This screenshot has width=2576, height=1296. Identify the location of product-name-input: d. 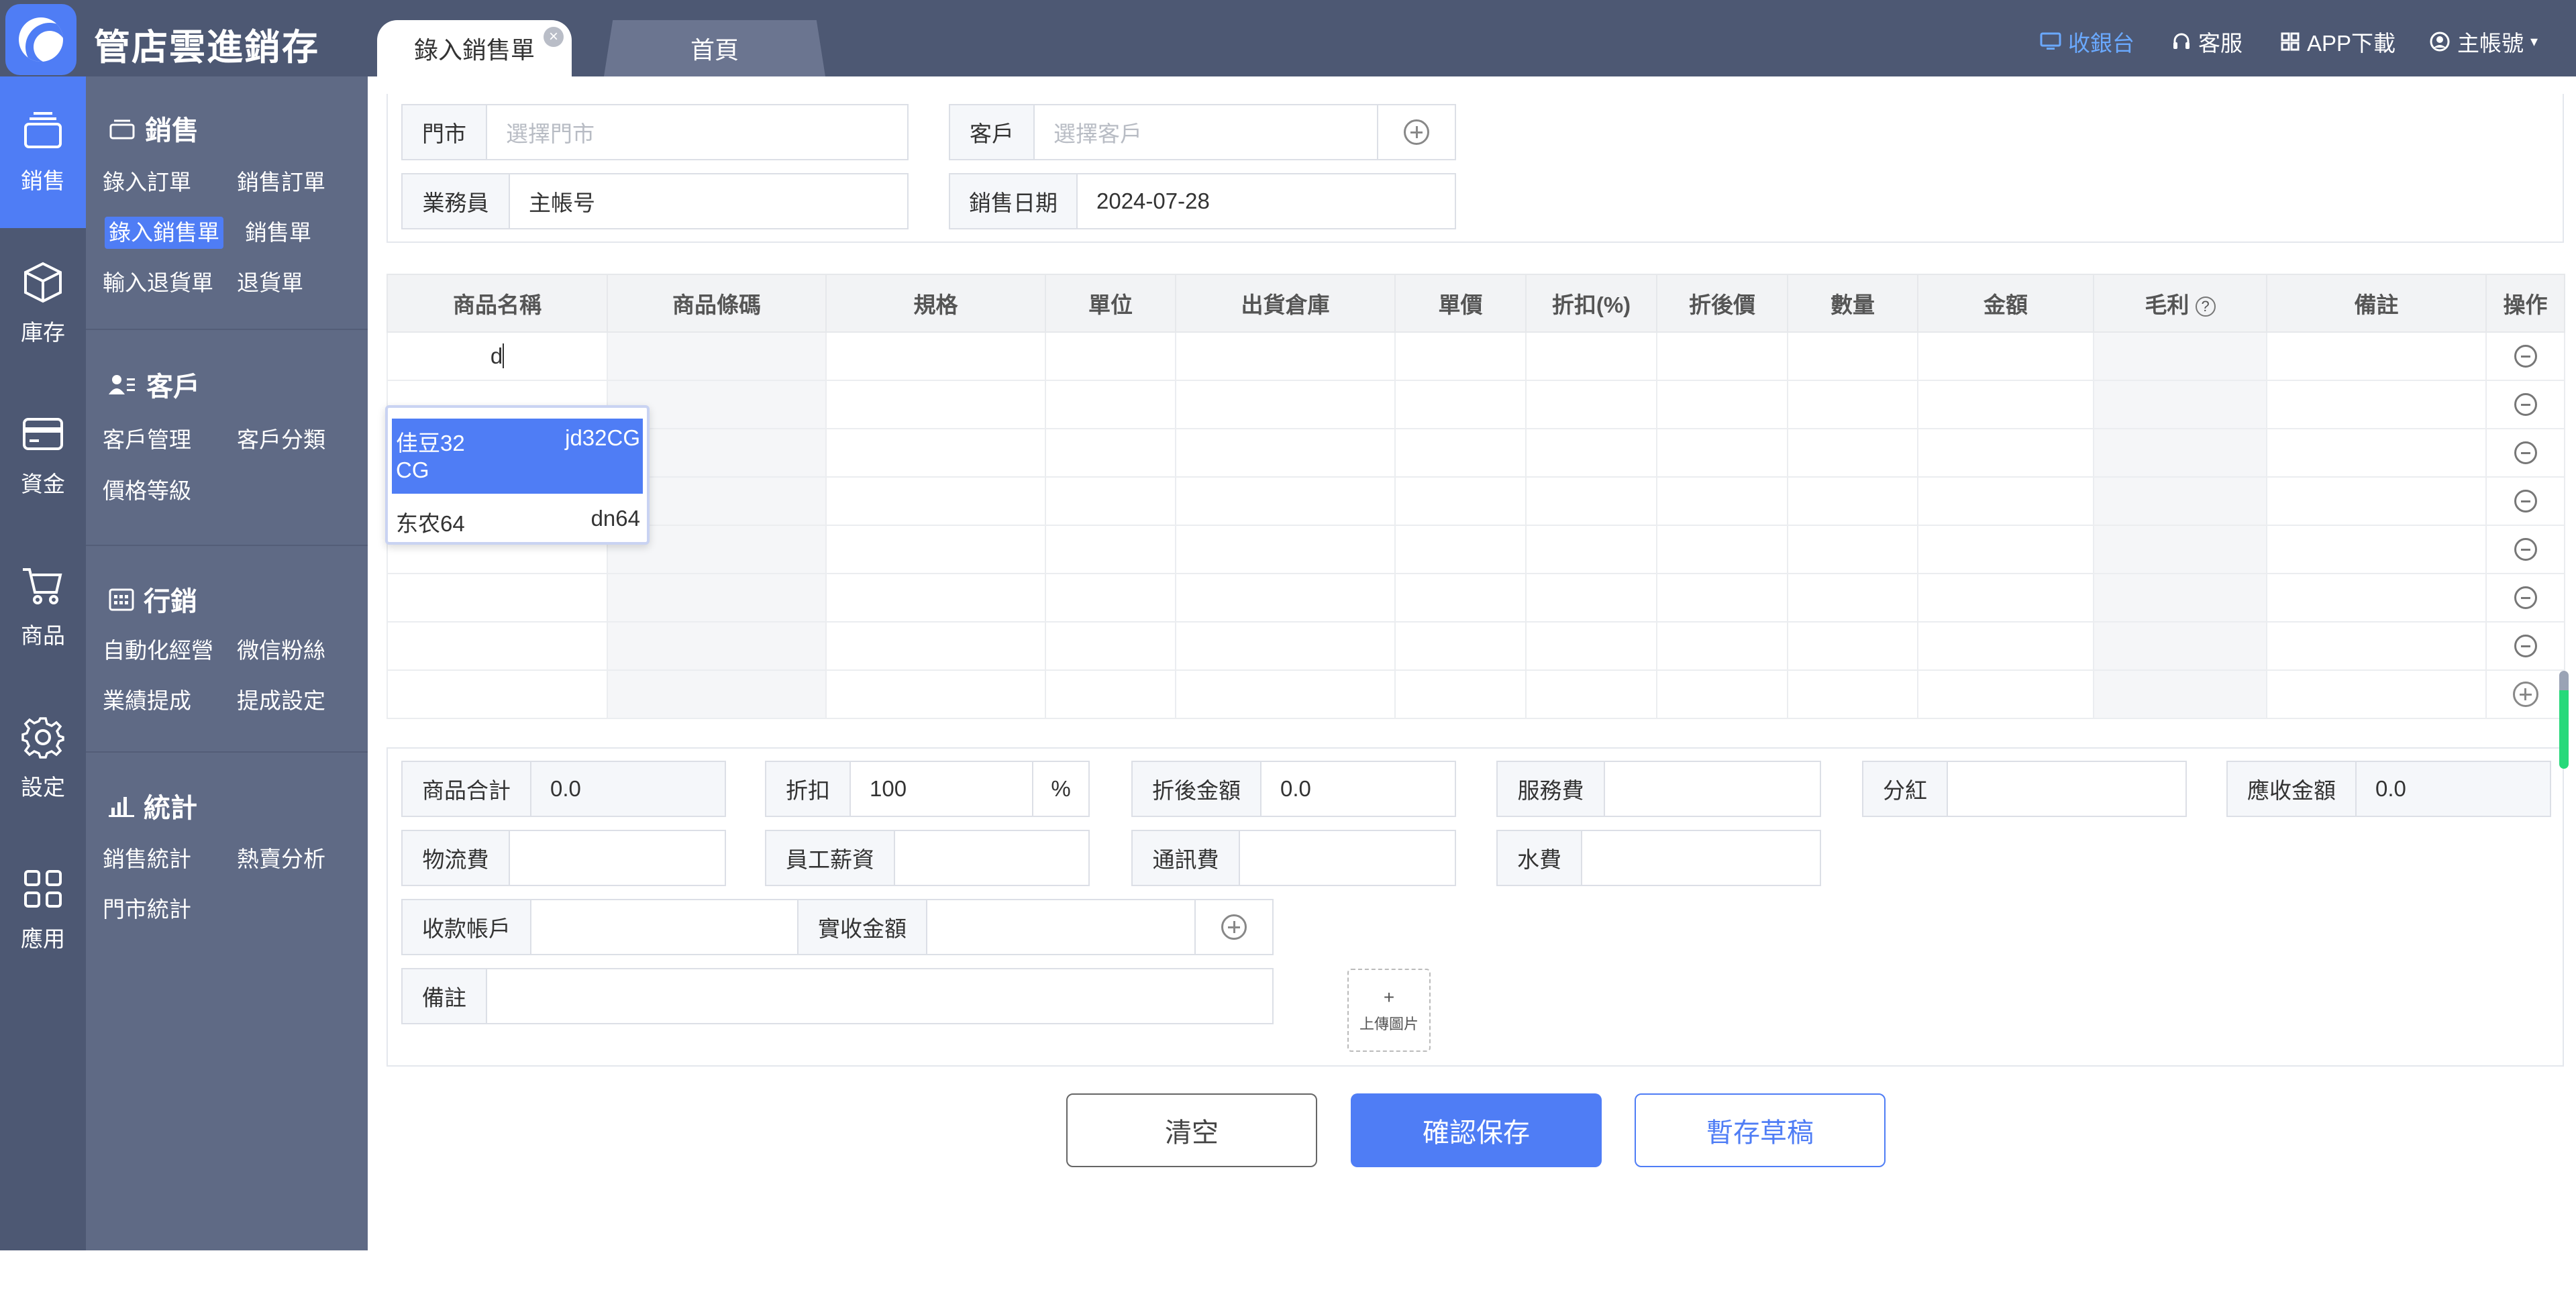
(497, 356).